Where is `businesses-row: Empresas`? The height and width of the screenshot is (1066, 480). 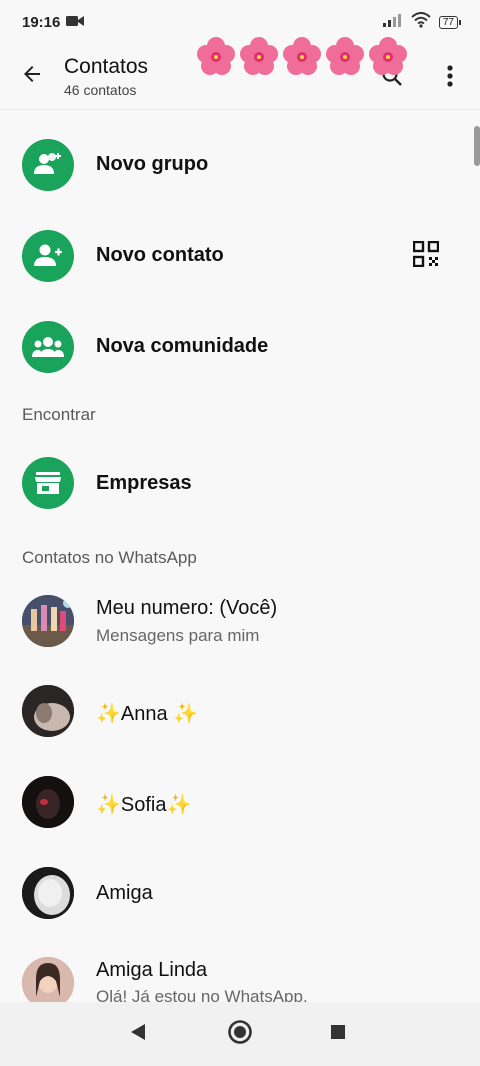
businesses-row: Empresas is located at coordinates (235, 483).